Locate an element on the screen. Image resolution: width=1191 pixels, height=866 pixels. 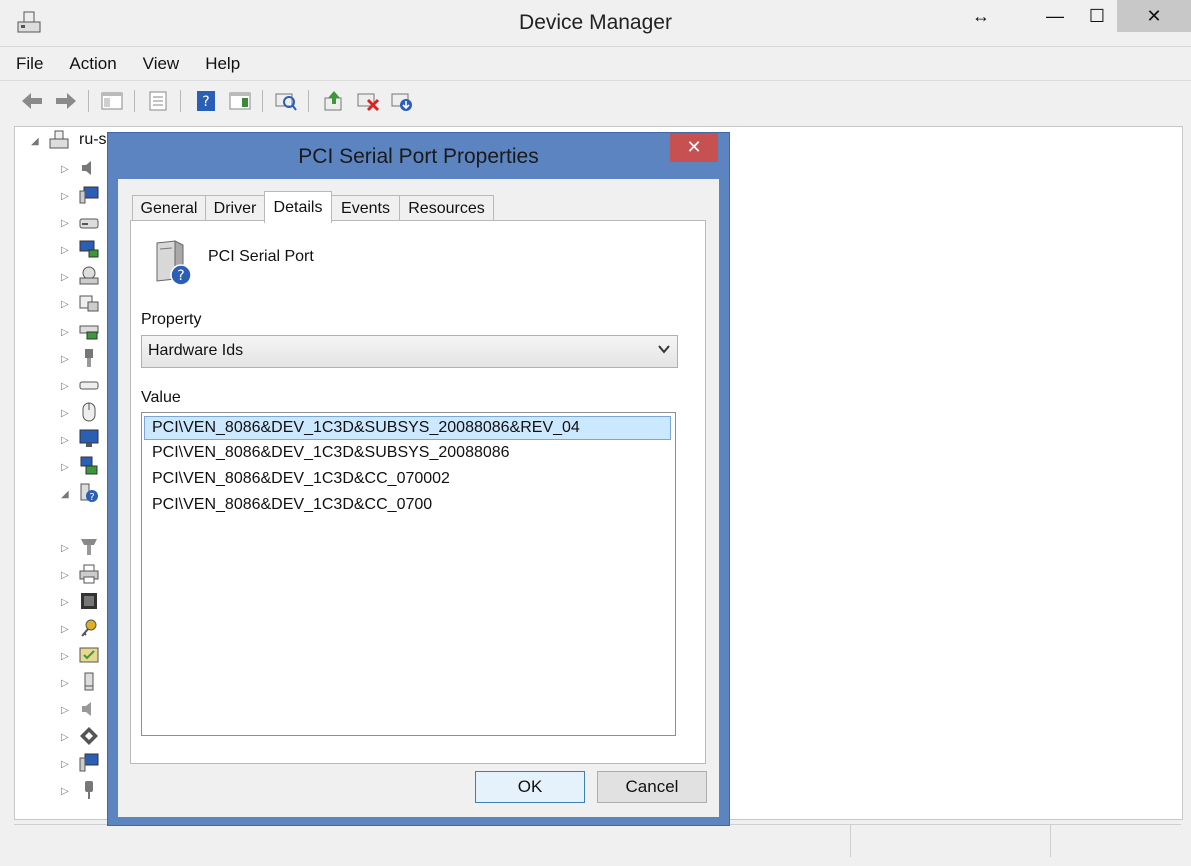
menu-action: Action is located at coordinates (92, 64).